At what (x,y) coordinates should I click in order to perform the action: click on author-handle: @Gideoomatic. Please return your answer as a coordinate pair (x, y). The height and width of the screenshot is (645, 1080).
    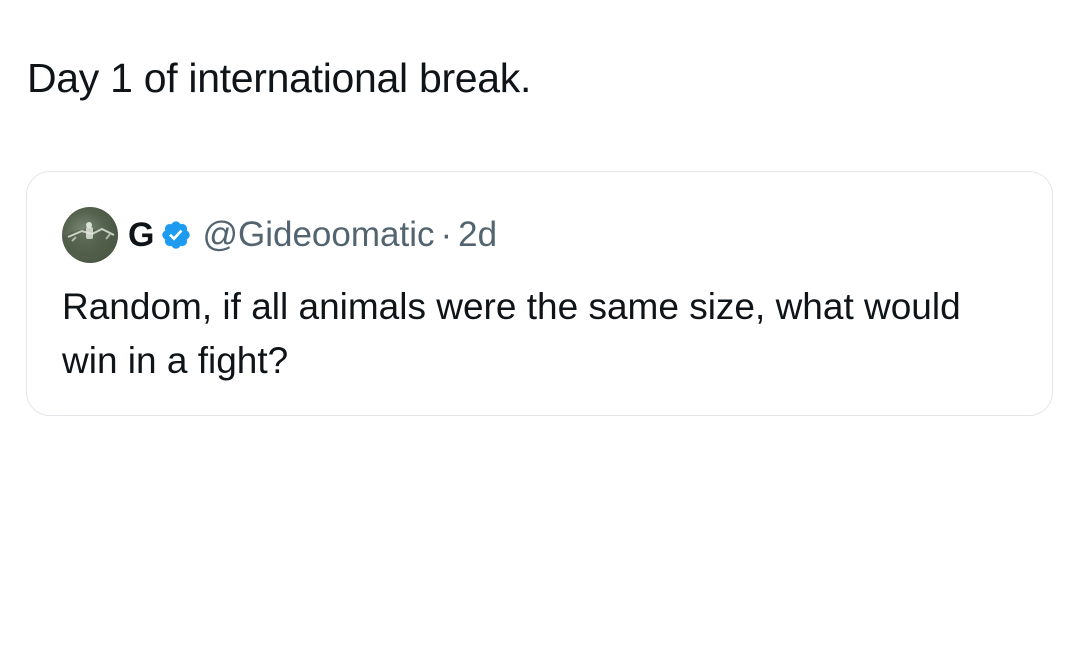
    Looking at the image, I should click on (318, 235).